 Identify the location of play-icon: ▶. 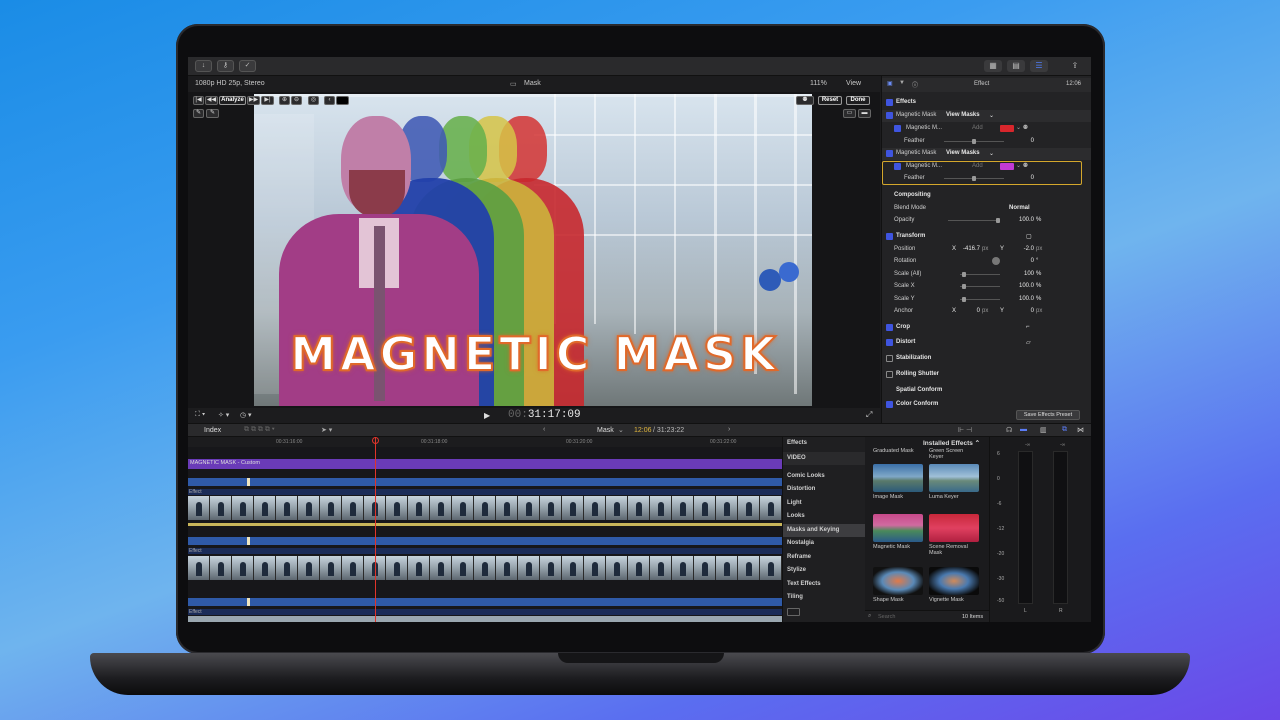
(487, 415).